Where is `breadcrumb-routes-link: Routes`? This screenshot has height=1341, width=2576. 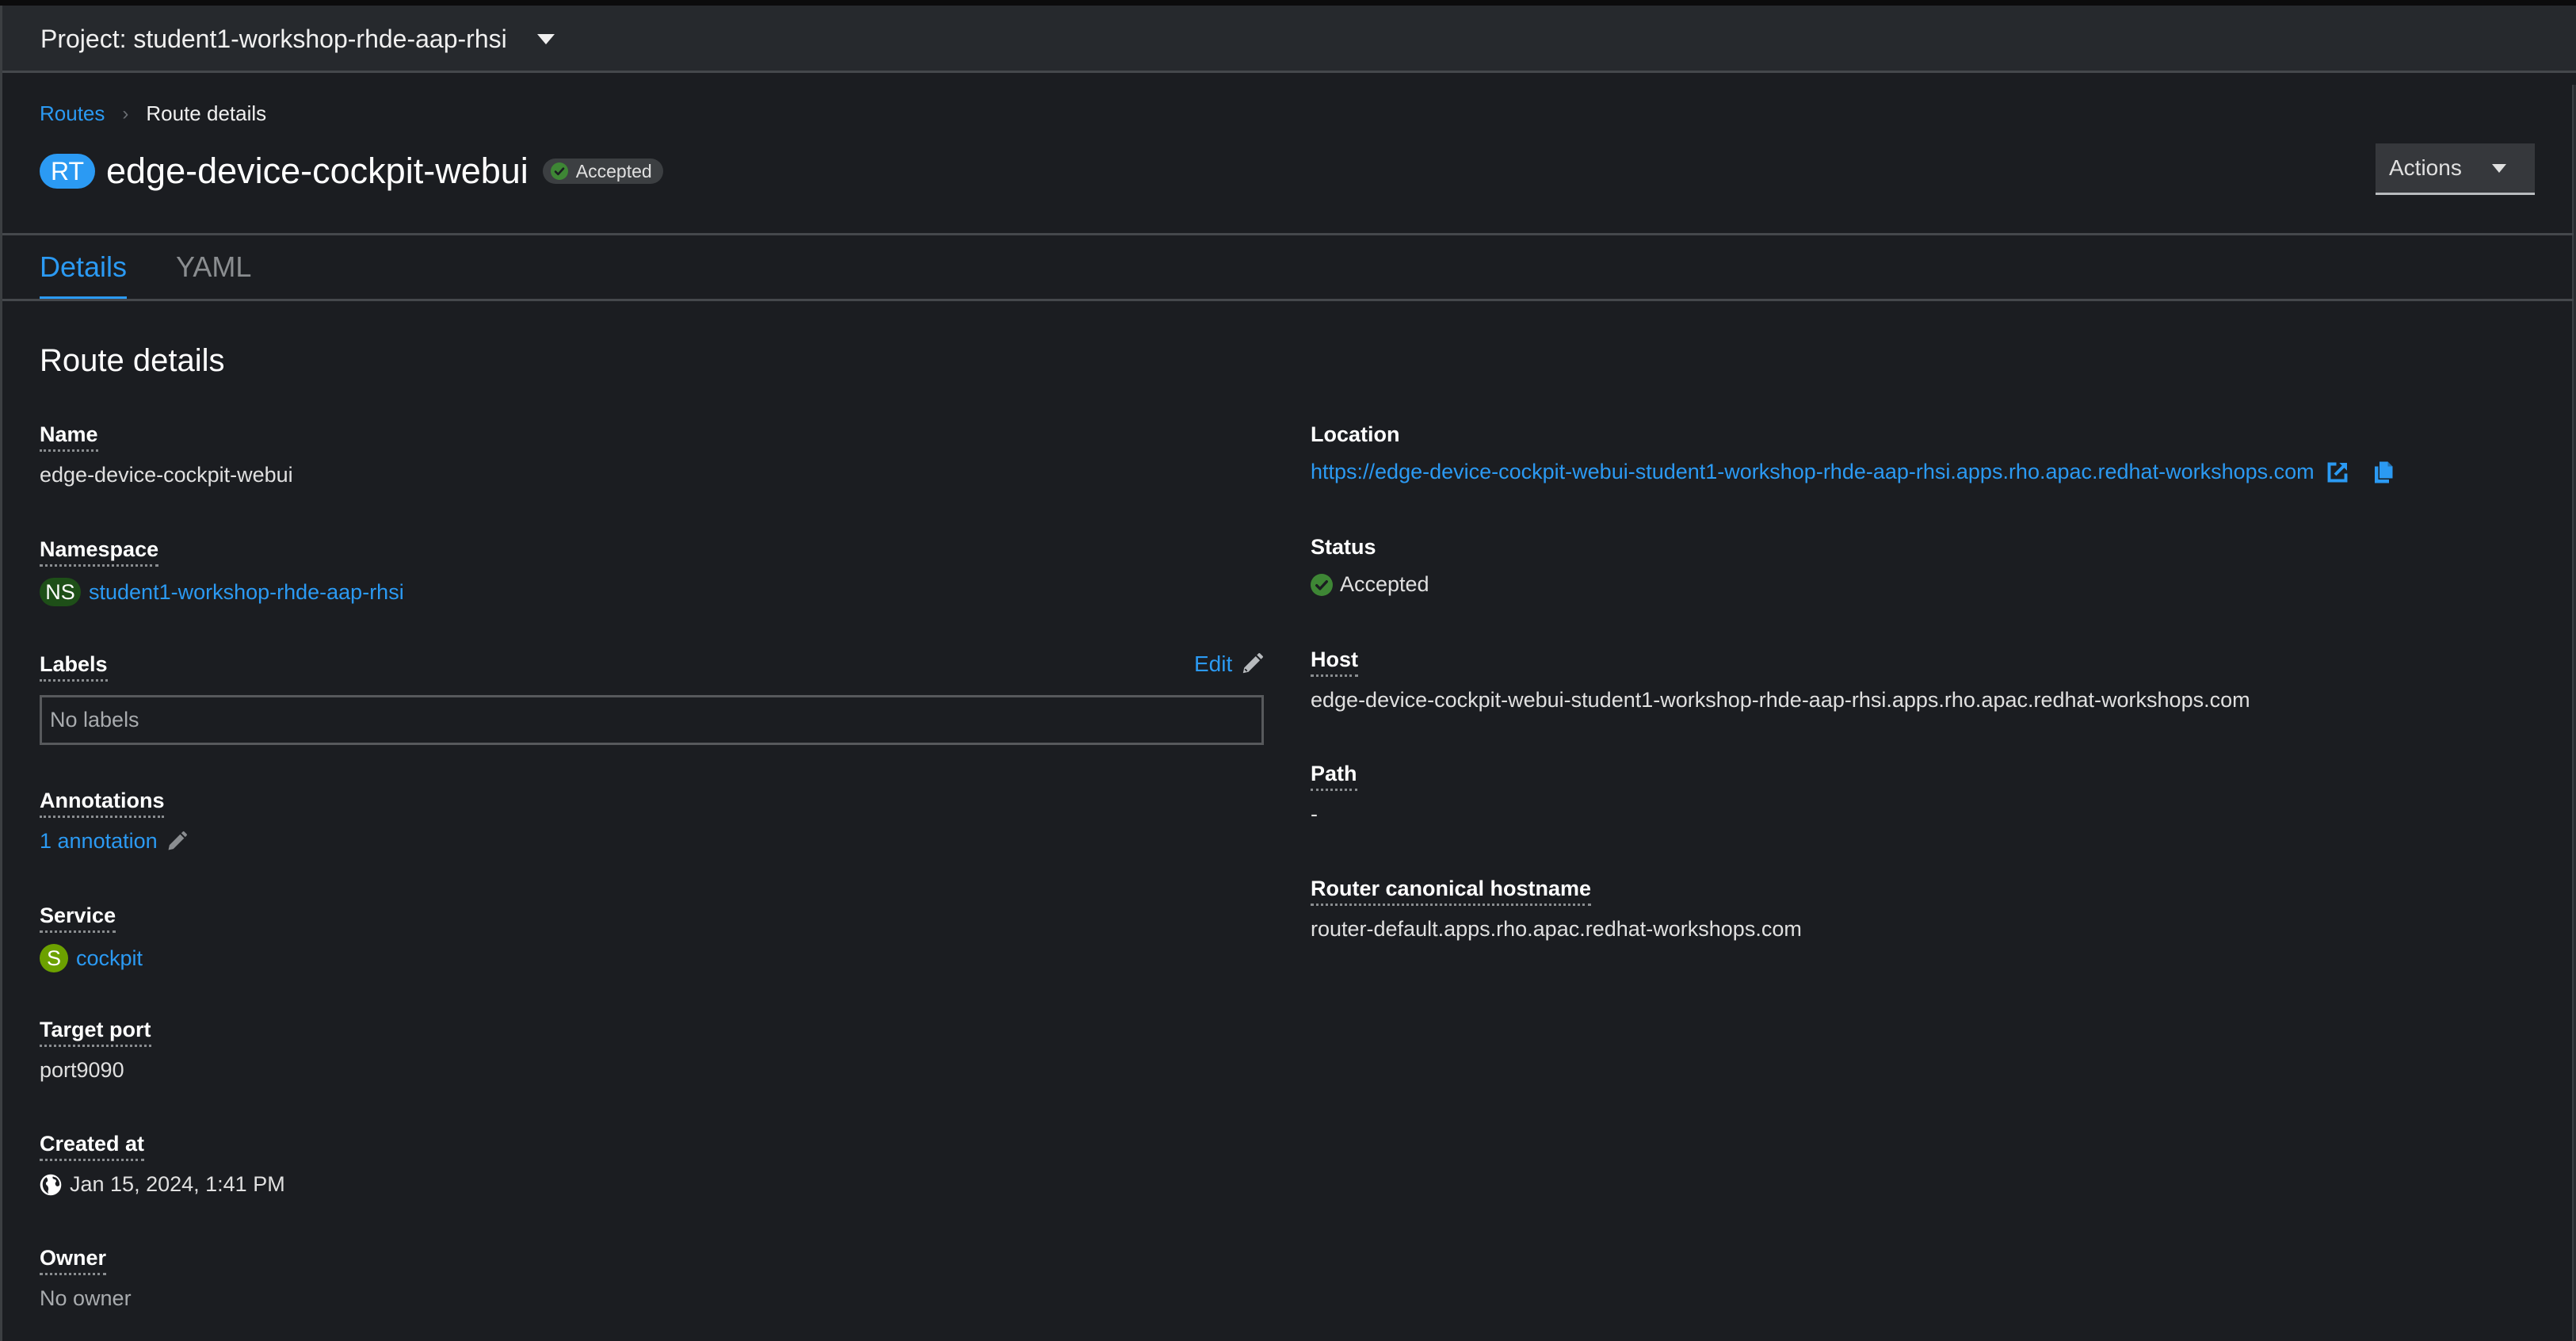 breadcrumb-routes-link: Routes is located at coordinates (72, 113).